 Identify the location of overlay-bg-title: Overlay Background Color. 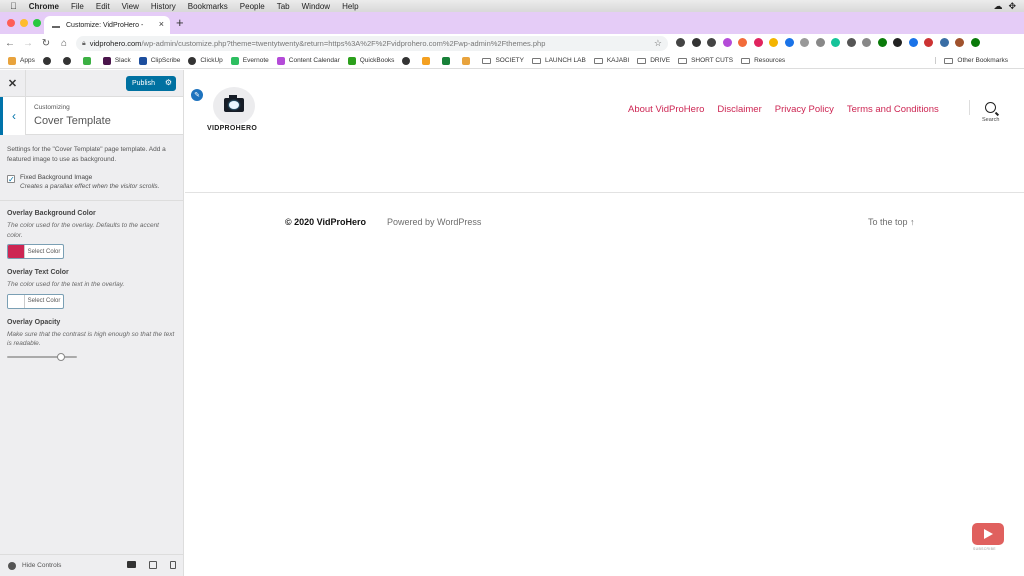
(51, 213).